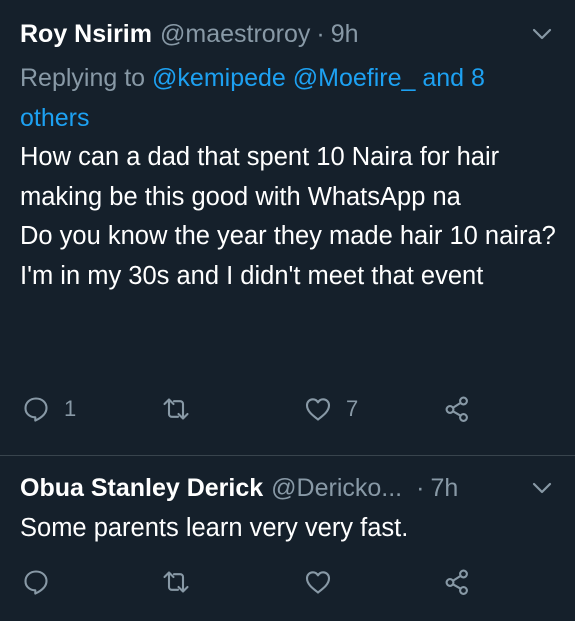 Image resolution: width=575 pixels, height=621 pixels. What do you see at coordinates (287, 409) in the screenshot?
I see `tweet-actions: 1 7` at bounding box center [287, 409].